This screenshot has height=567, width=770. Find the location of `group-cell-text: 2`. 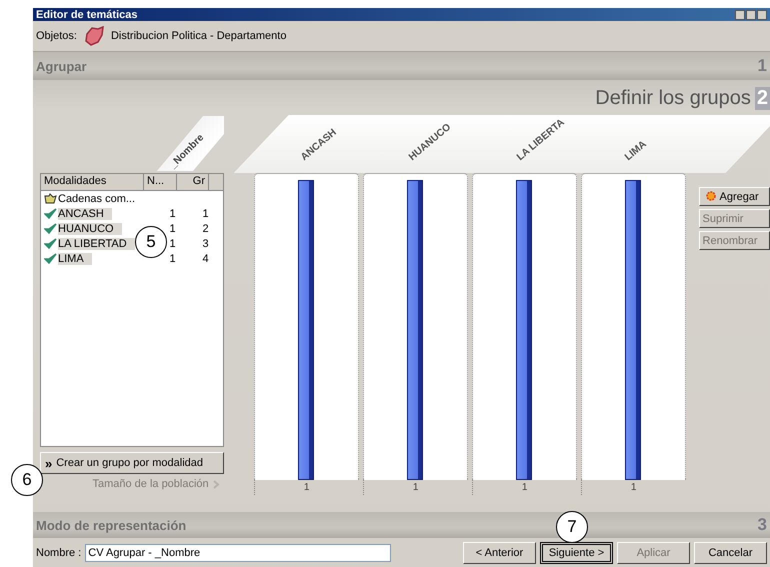

group-cell-text: 2 is located at coordinates (206, 228).